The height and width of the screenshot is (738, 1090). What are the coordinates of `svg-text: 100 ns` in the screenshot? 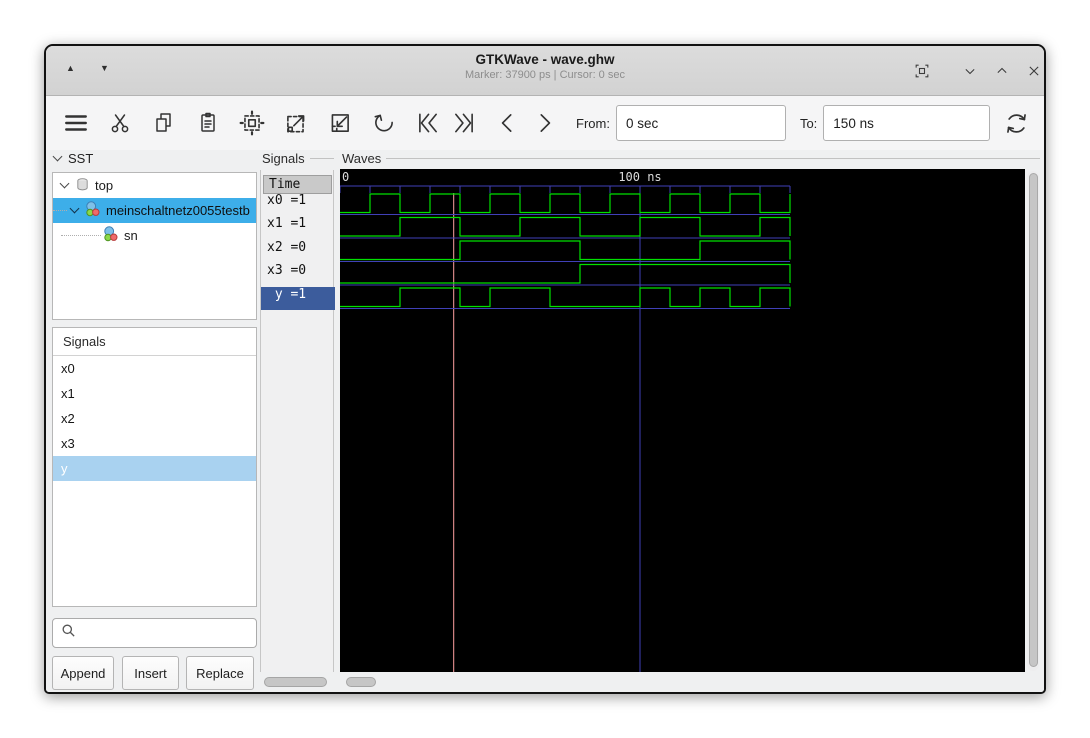 It's located at (639, 177).